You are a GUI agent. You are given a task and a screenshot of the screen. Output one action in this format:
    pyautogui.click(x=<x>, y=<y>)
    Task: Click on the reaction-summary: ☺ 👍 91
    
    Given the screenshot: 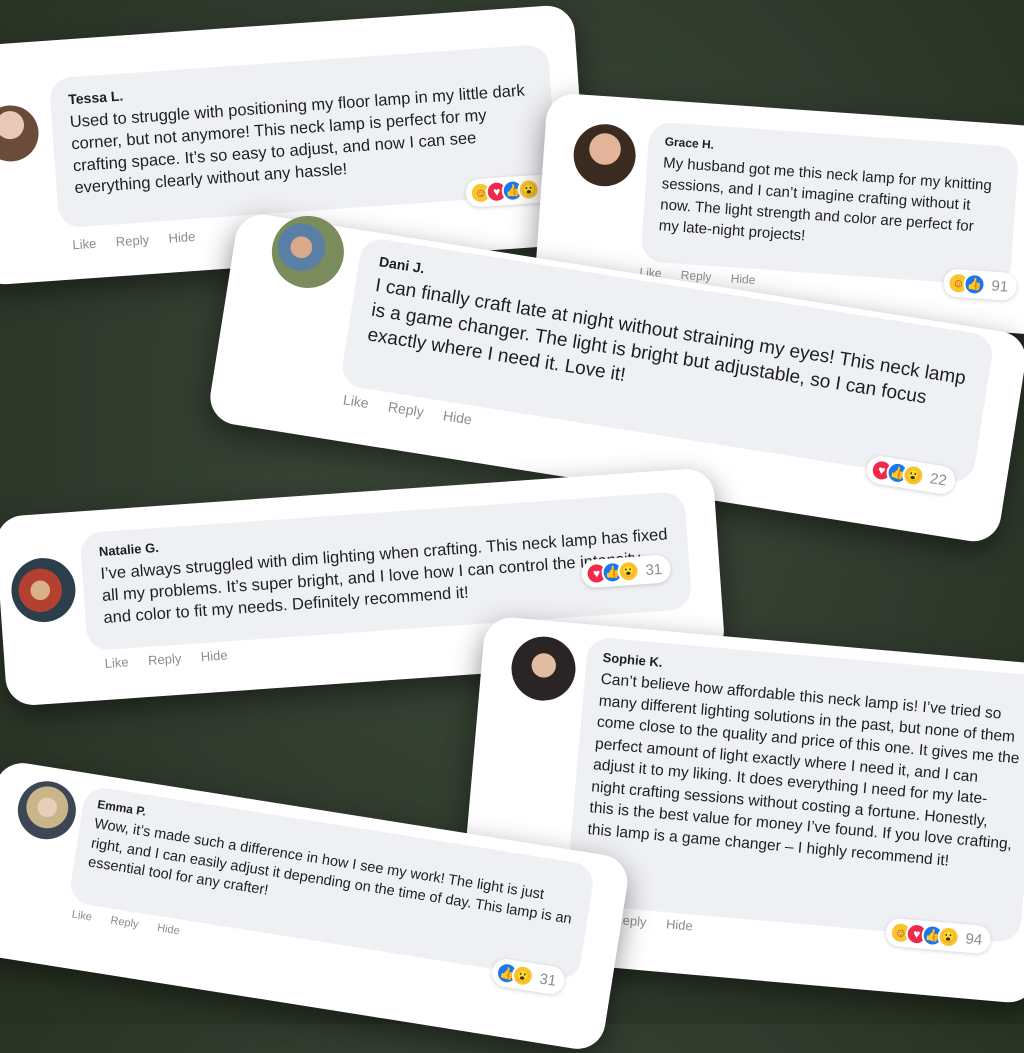 What is the action you would take?
    pyautogui.click(x=980, y=285)
    